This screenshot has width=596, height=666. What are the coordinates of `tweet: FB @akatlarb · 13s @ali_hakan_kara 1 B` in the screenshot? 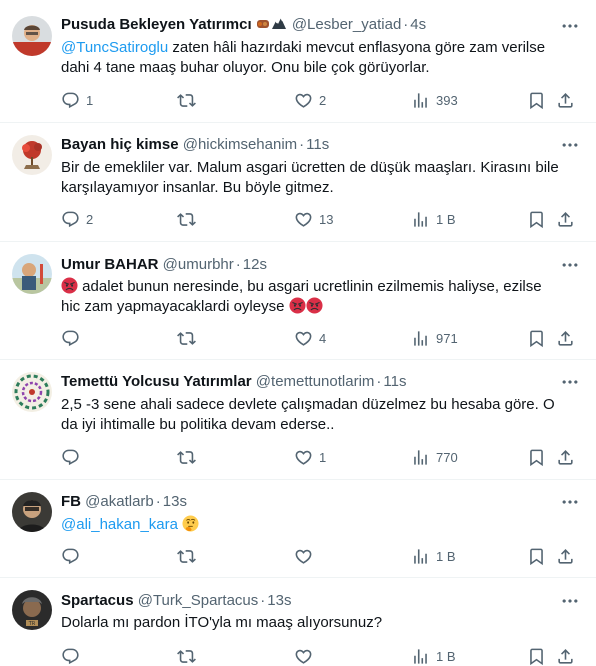 It's located at (298, 529).